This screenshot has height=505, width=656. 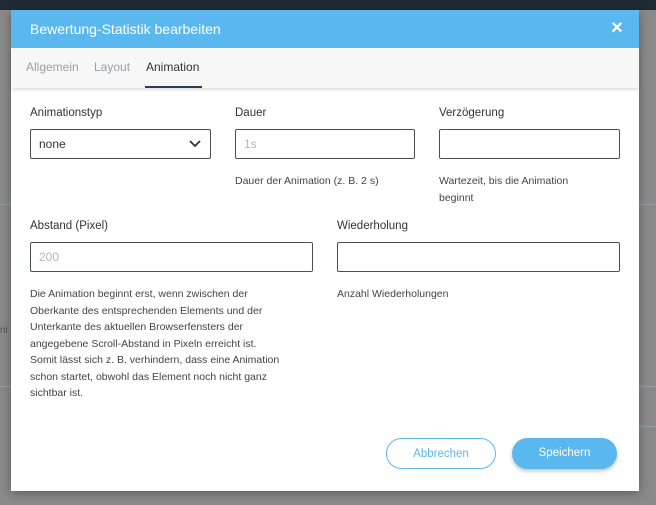 I want to click on dauer-input, so click(x=325, y=144).